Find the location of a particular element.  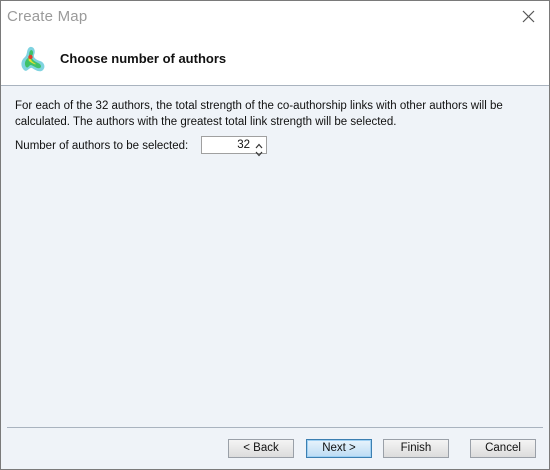

cancel-button: Cancel is located at coordinates (503, 448).